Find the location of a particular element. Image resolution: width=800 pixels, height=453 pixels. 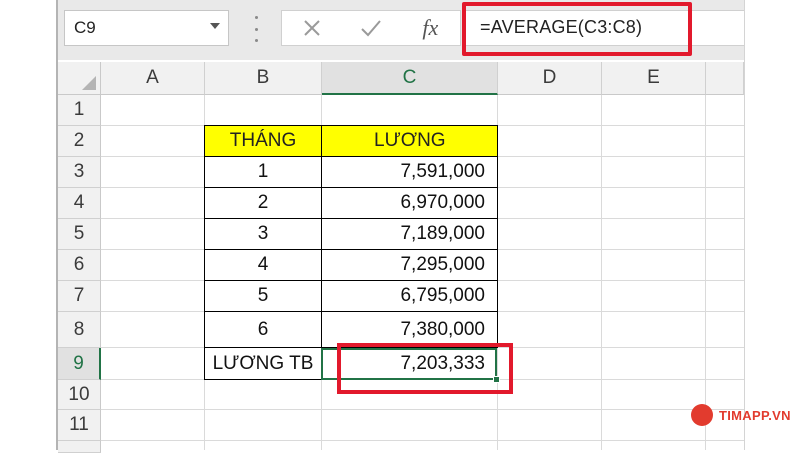

chevron-down-icon is located at coordinates (215, 26).